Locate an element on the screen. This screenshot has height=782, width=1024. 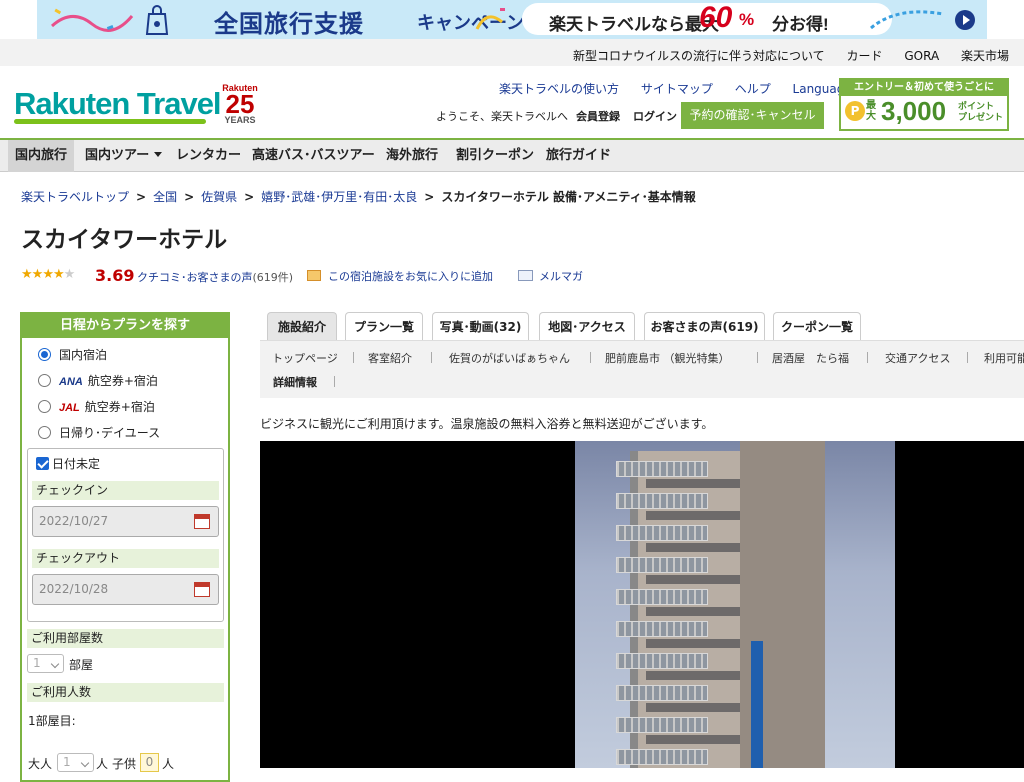
room1-label: 1部屋目: is located at coordinates (52, 721).